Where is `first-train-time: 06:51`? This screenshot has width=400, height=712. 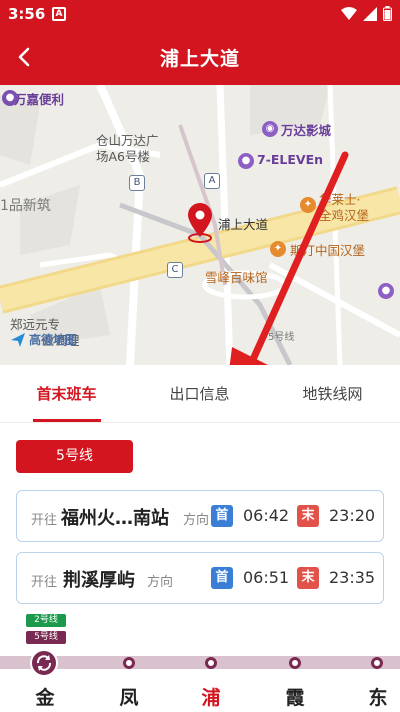
first-train-time: 06:51 is located at coordinates (266, 577).